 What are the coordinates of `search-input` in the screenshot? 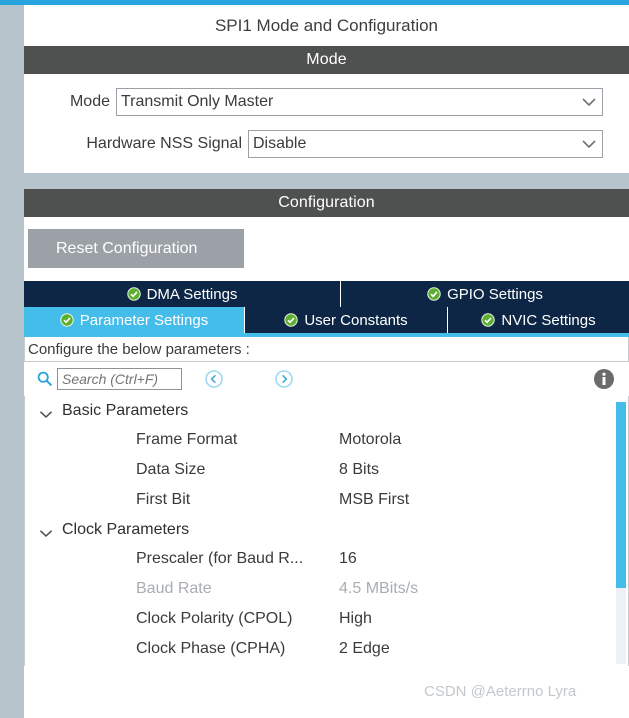 It's located at (119, 379).